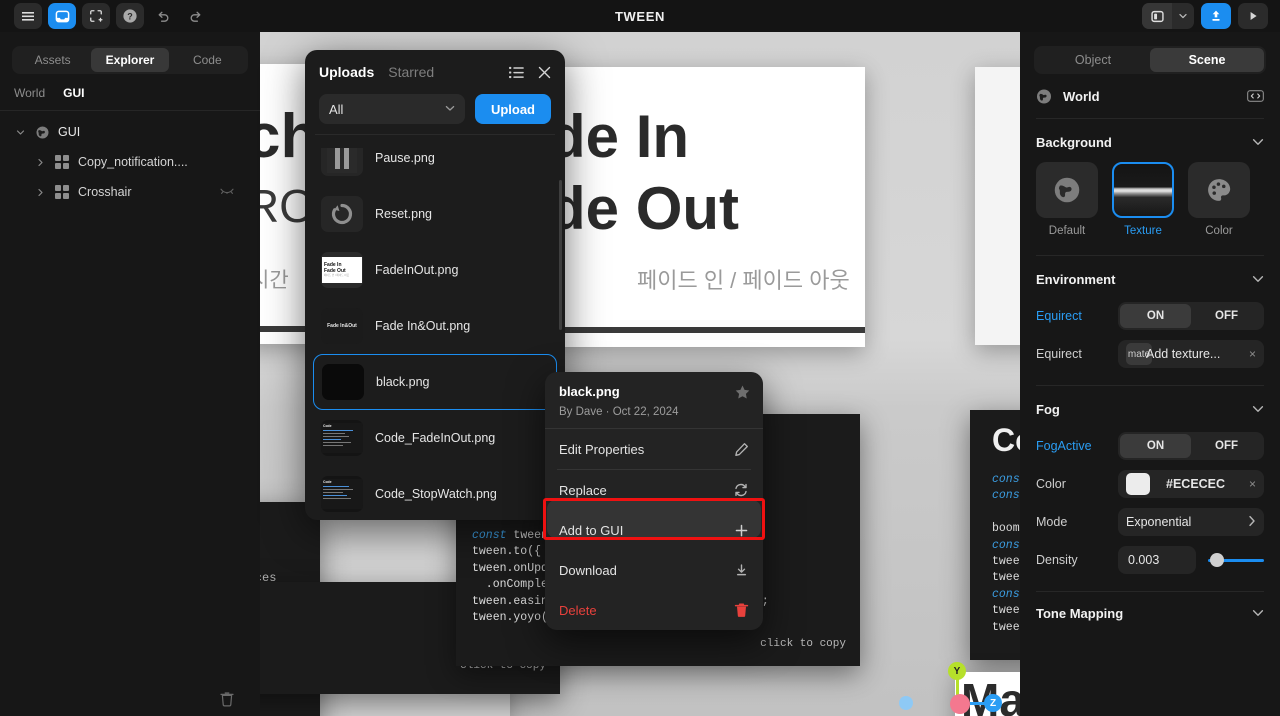 This screenshot has width=1280, height=716. What do you see at coordinates (435, 382) in the screenshot?
I see `list-item-black-png: black.png` at bounding box center [435, 382].